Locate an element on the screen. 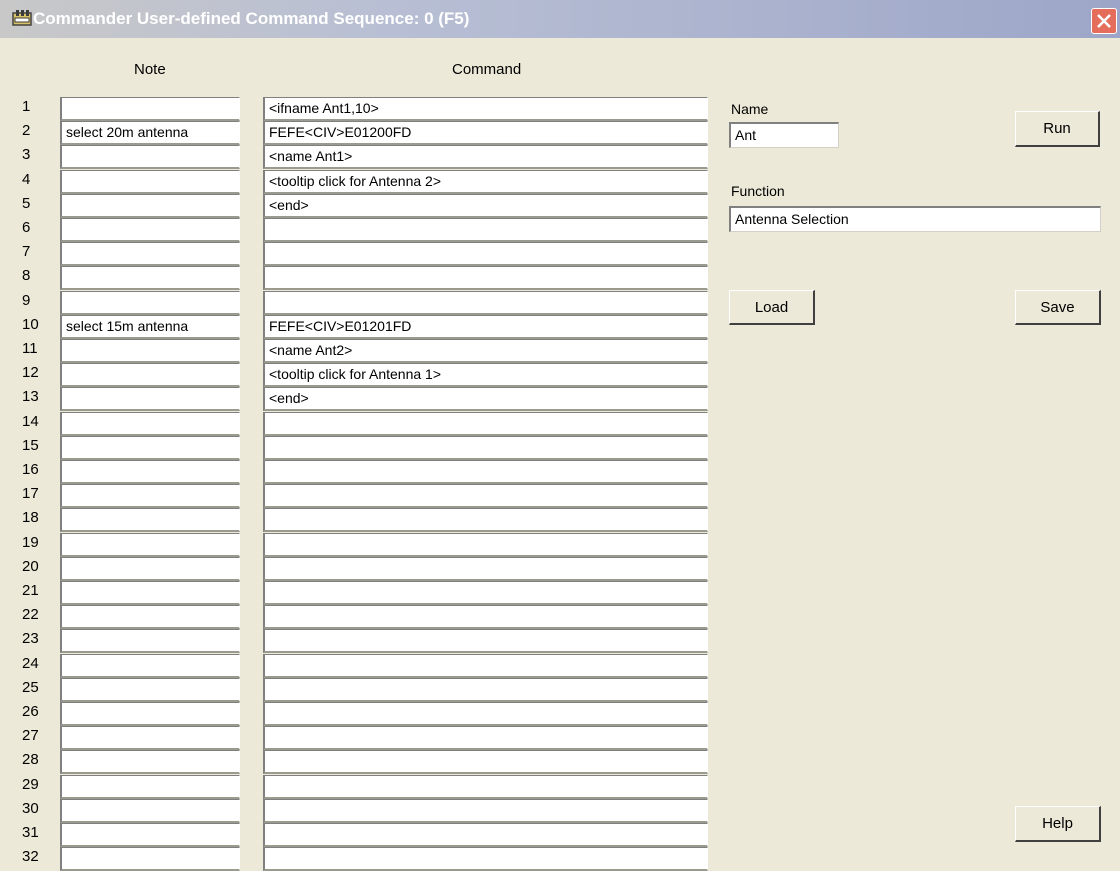  row-number: 19 is located at coordinates (30, 542).